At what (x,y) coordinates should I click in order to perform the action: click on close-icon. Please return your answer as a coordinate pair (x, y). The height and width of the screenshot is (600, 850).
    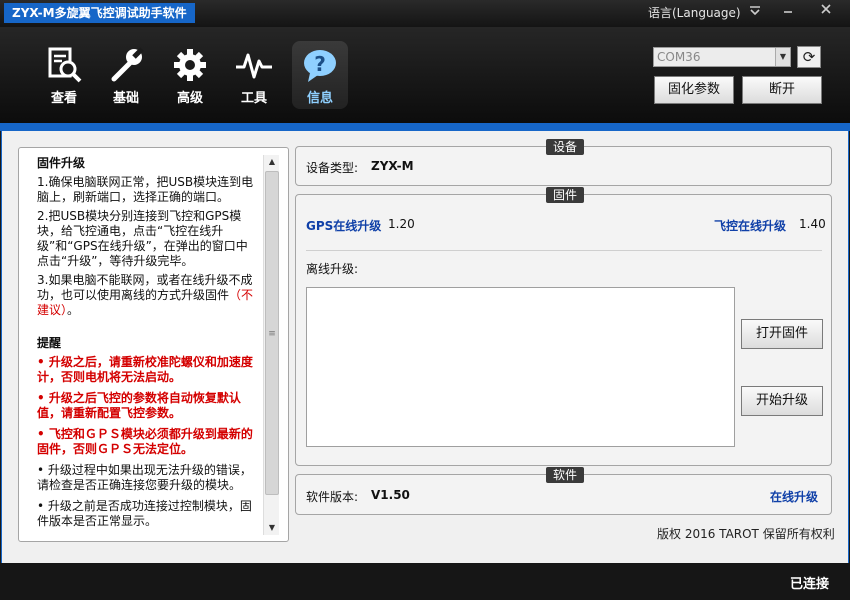
    Looking at the image, I should click on (826, 12).